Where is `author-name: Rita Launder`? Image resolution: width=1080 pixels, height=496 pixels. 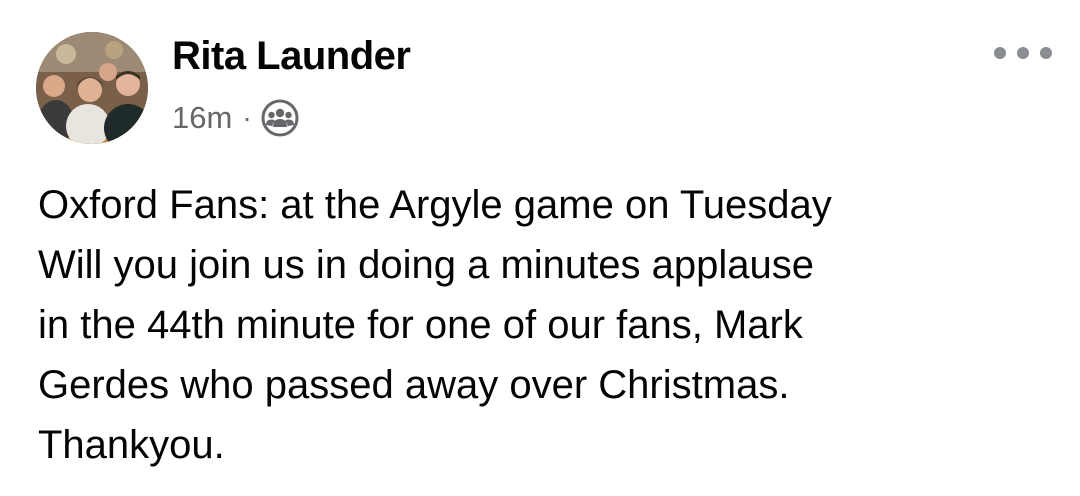
author-name: Rita Launder is located at coordinates (291, 56).